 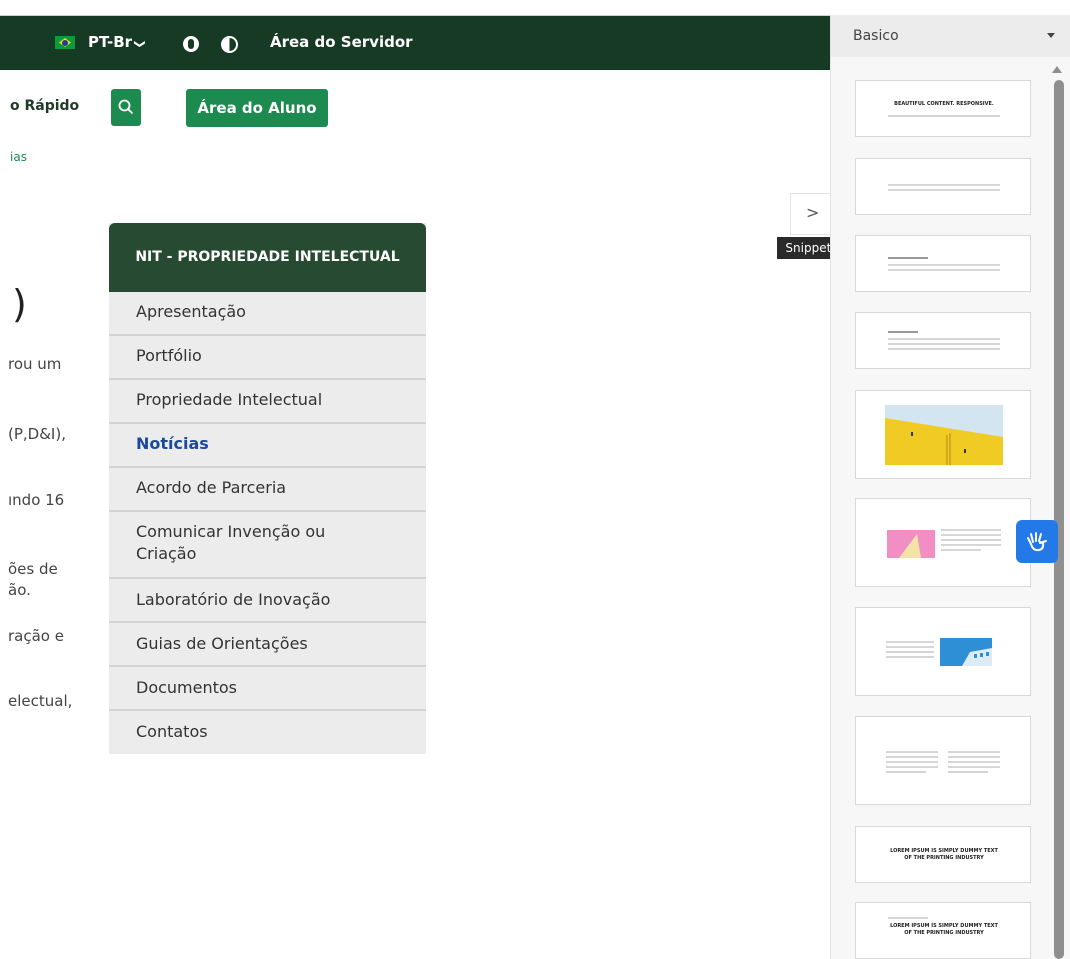 I want to click on server-area-link: Área do Servidor, so click(x=341, y=42).